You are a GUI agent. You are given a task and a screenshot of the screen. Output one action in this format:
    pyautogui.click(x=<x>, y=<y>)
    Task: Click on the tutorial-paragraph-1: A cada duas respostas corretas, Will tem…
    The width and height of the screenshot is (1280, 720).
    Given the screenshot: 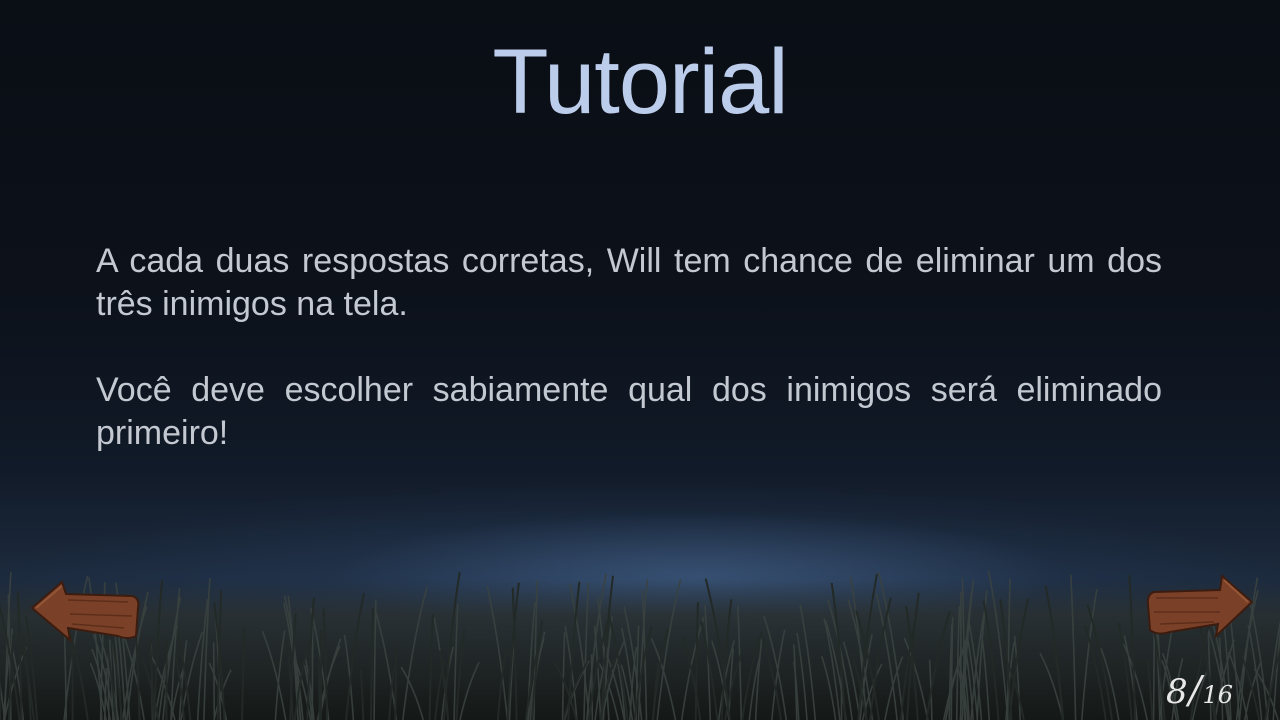 What is the action you would take?
    pyautogui.click(x=629, y=282)
    